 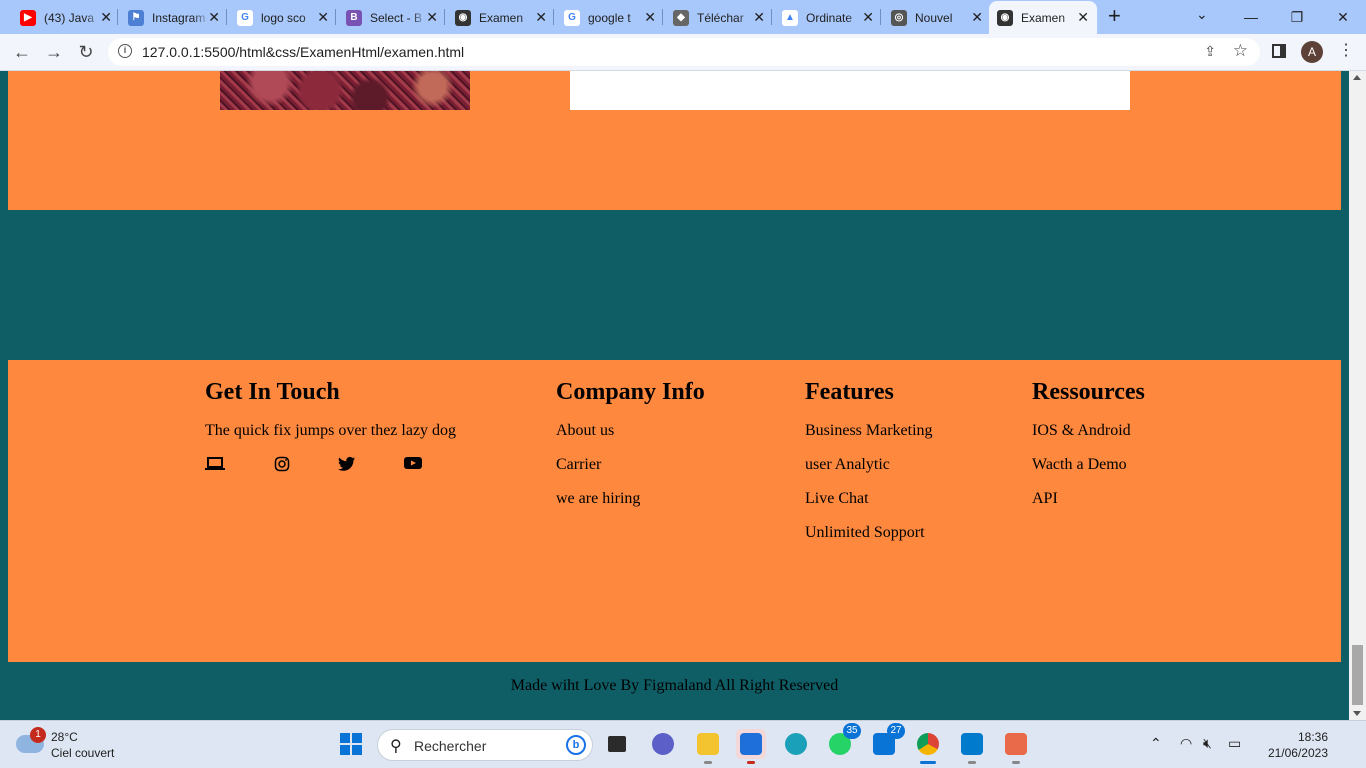 What do you see at coordinates (896, 731) in the screenshot?
I see `mail-badge: 27` at bounding box center [896, 731].